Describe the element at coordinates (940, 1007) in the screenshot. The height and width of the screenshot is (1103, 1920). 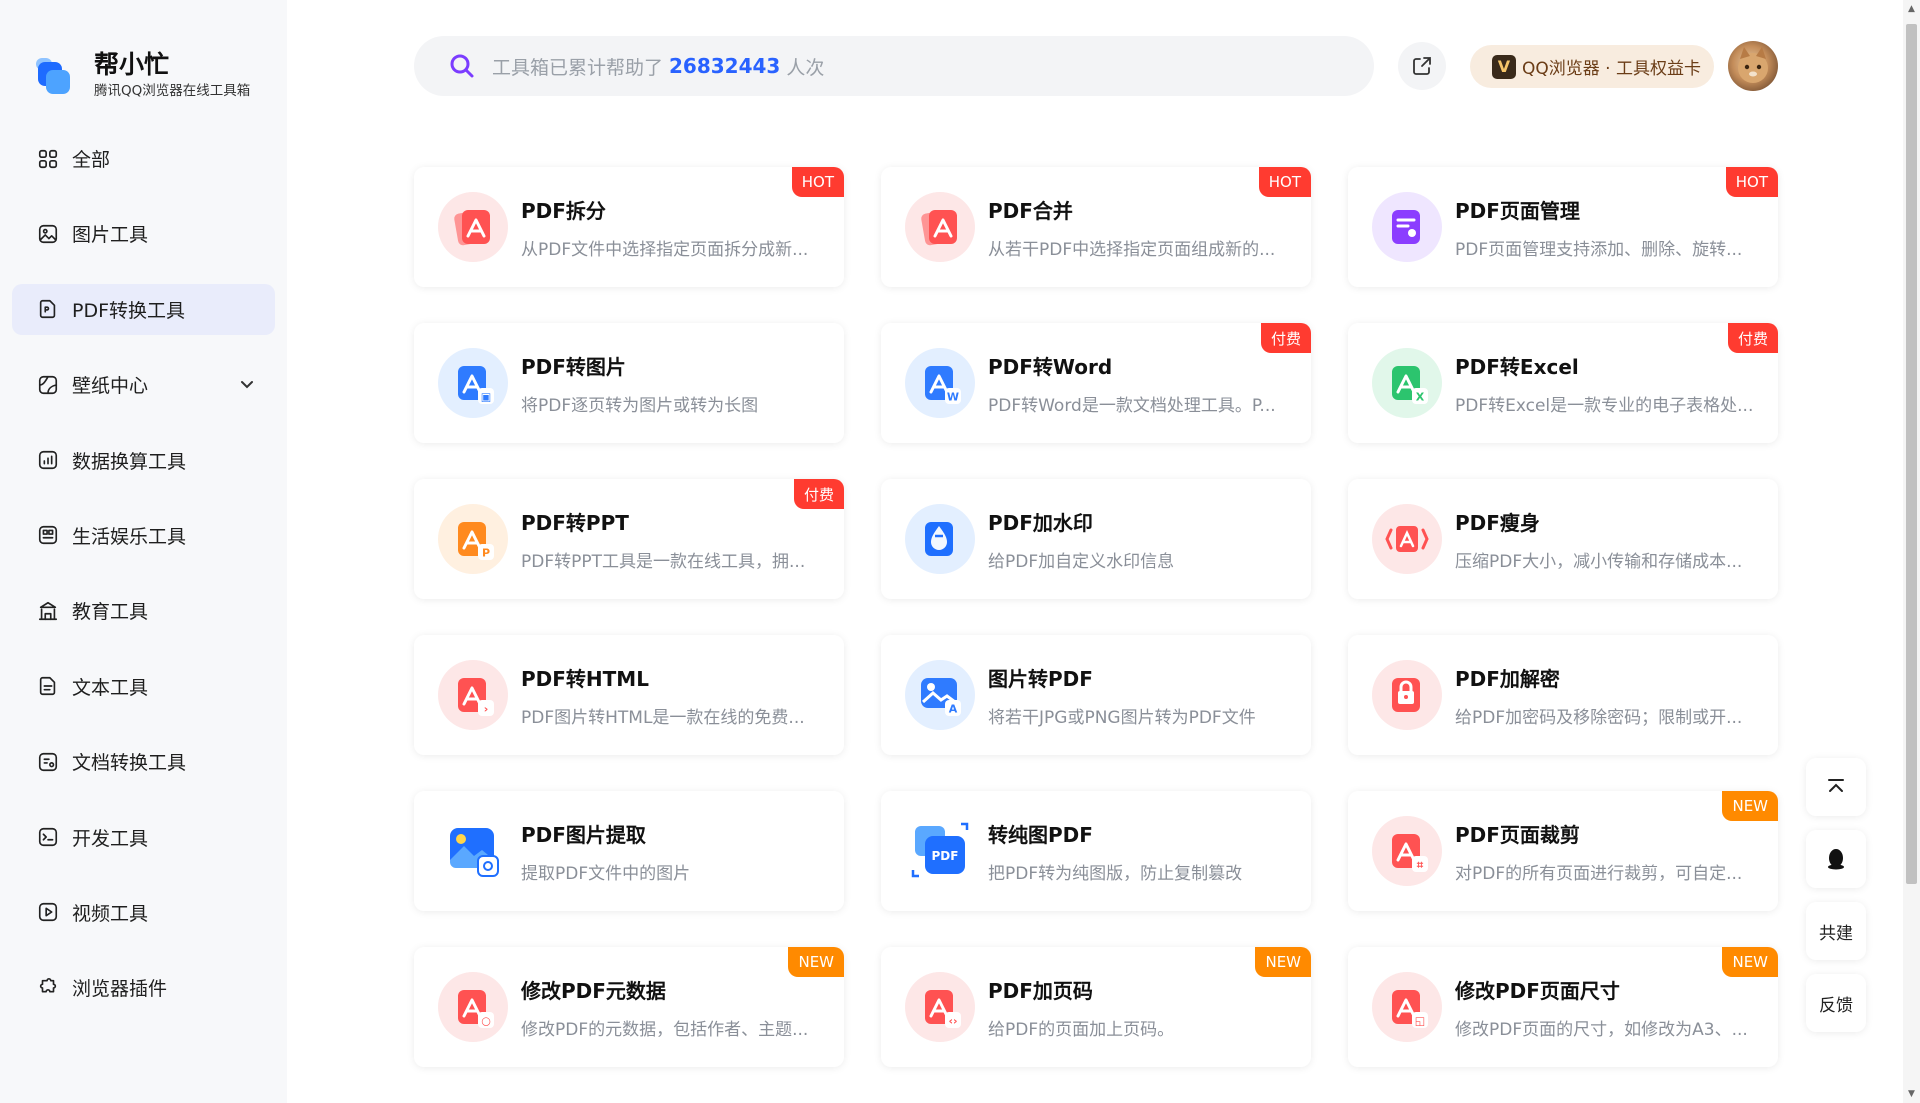
I see `pdf-page-number-icon: ‹›` at that location.